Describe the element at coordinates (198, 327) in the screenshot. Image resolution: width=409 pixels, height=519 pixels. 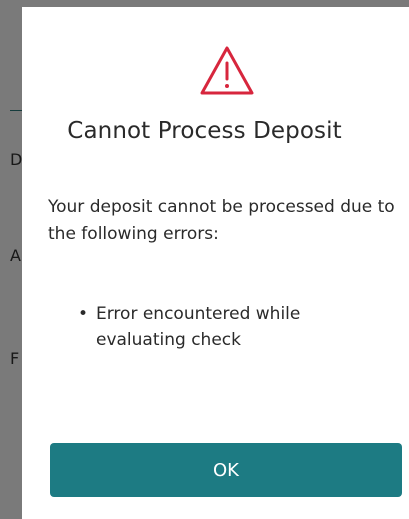
I see `error-text: Error encountered while evaluating check` at that location.